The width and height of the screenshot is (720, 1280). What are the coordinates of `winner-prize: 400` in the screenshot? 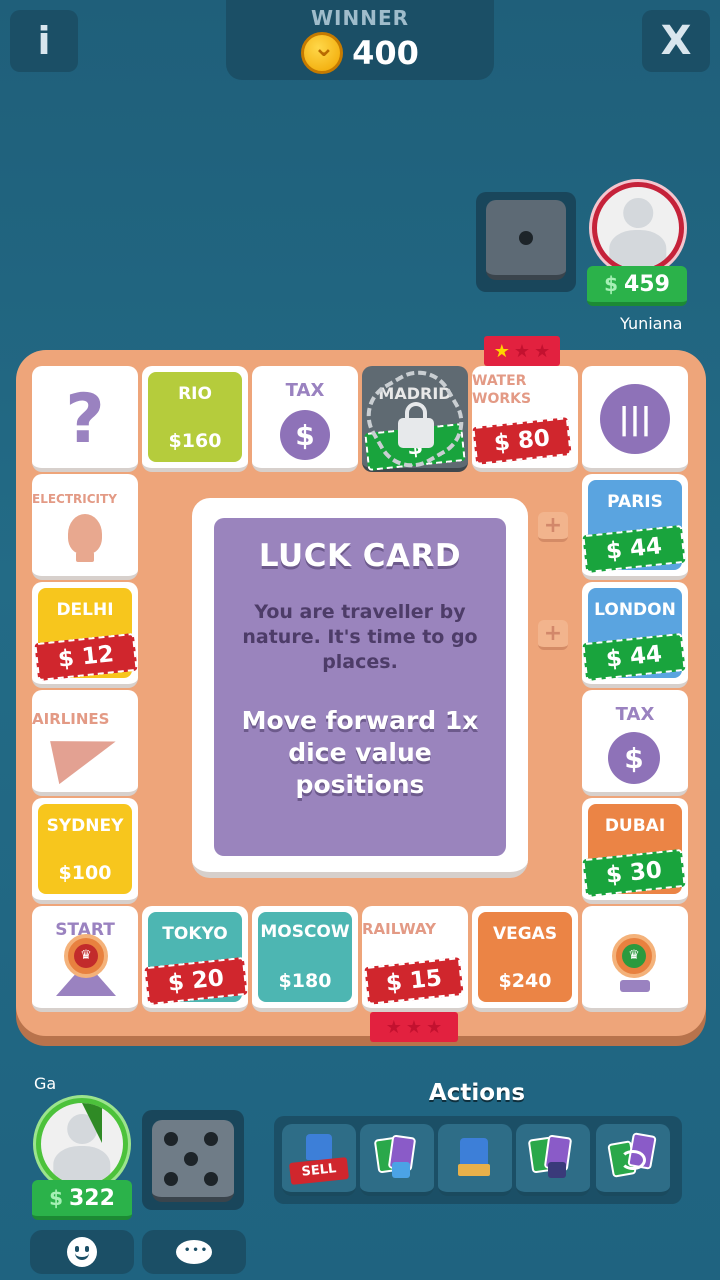 It's located at (385, 53).